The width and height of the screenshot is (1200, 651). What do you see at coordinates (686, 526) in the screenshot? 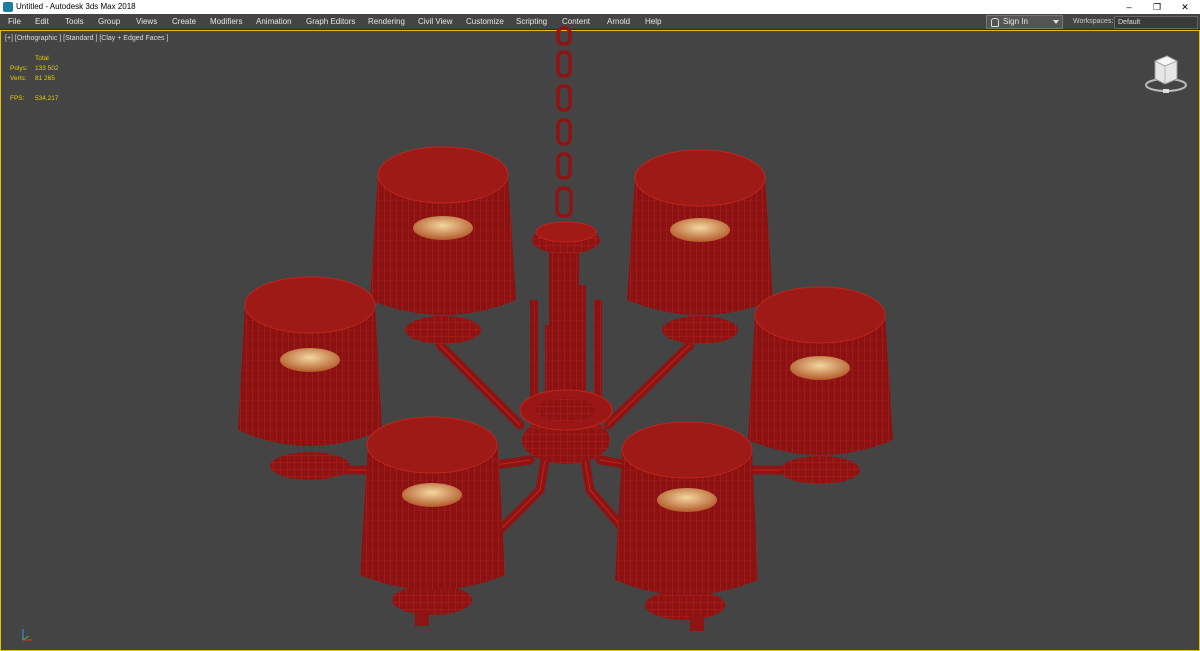
I see `lamp-shade-bottom-right` at bounding box center [686, 526].